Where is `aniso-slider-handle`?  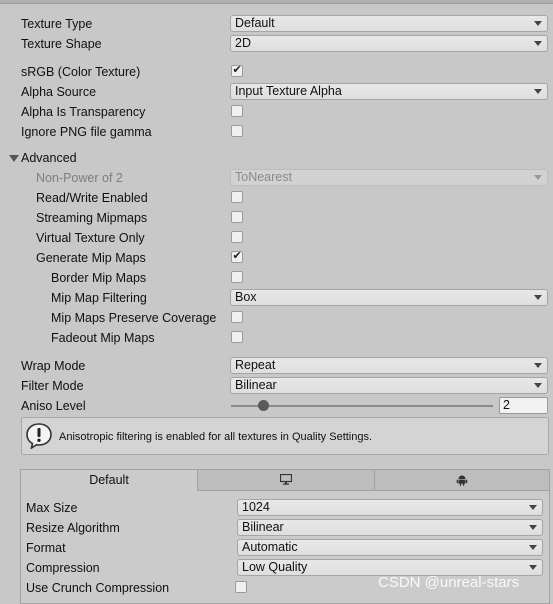
aniso-slider-handle is located at coordinates (264, 405).